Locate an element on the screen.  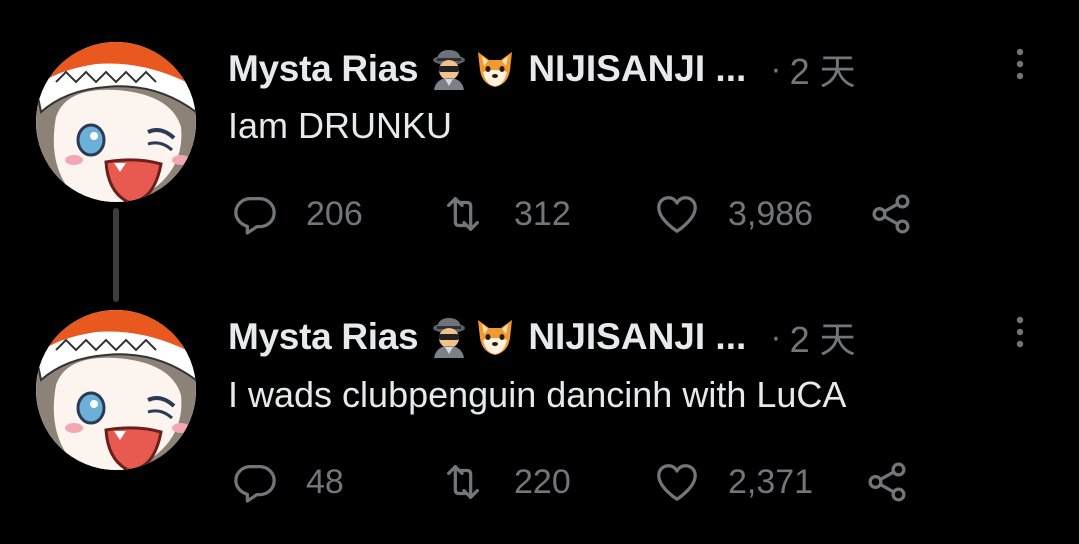
retweet-button: 312 is located at coordinates (505, 214).